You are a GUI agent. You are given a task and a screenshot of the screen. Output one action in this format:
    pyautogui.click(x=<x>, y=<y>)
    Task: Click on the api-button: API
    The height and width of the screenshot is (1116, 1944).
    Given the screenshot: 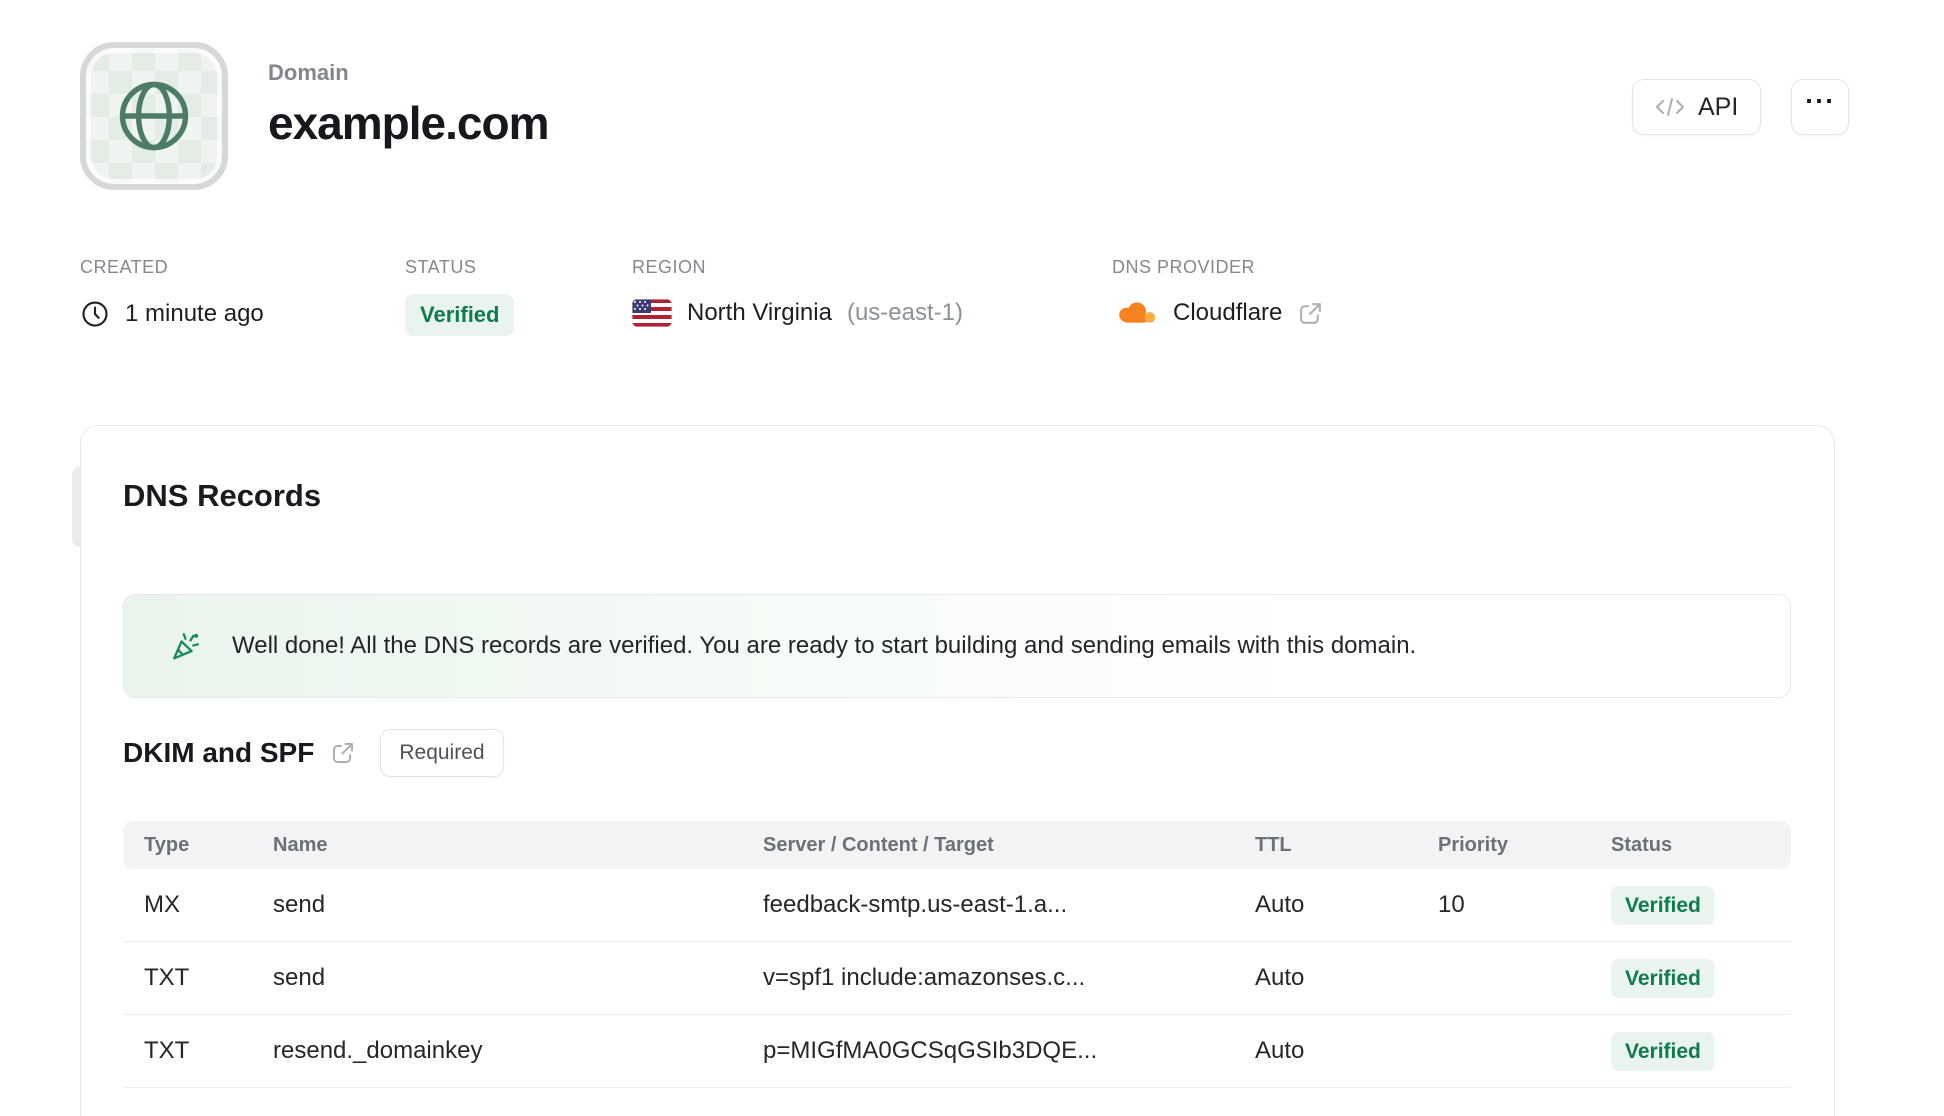 What is the action you would take?
    pyautogui.click(x=1697, y=107)
    